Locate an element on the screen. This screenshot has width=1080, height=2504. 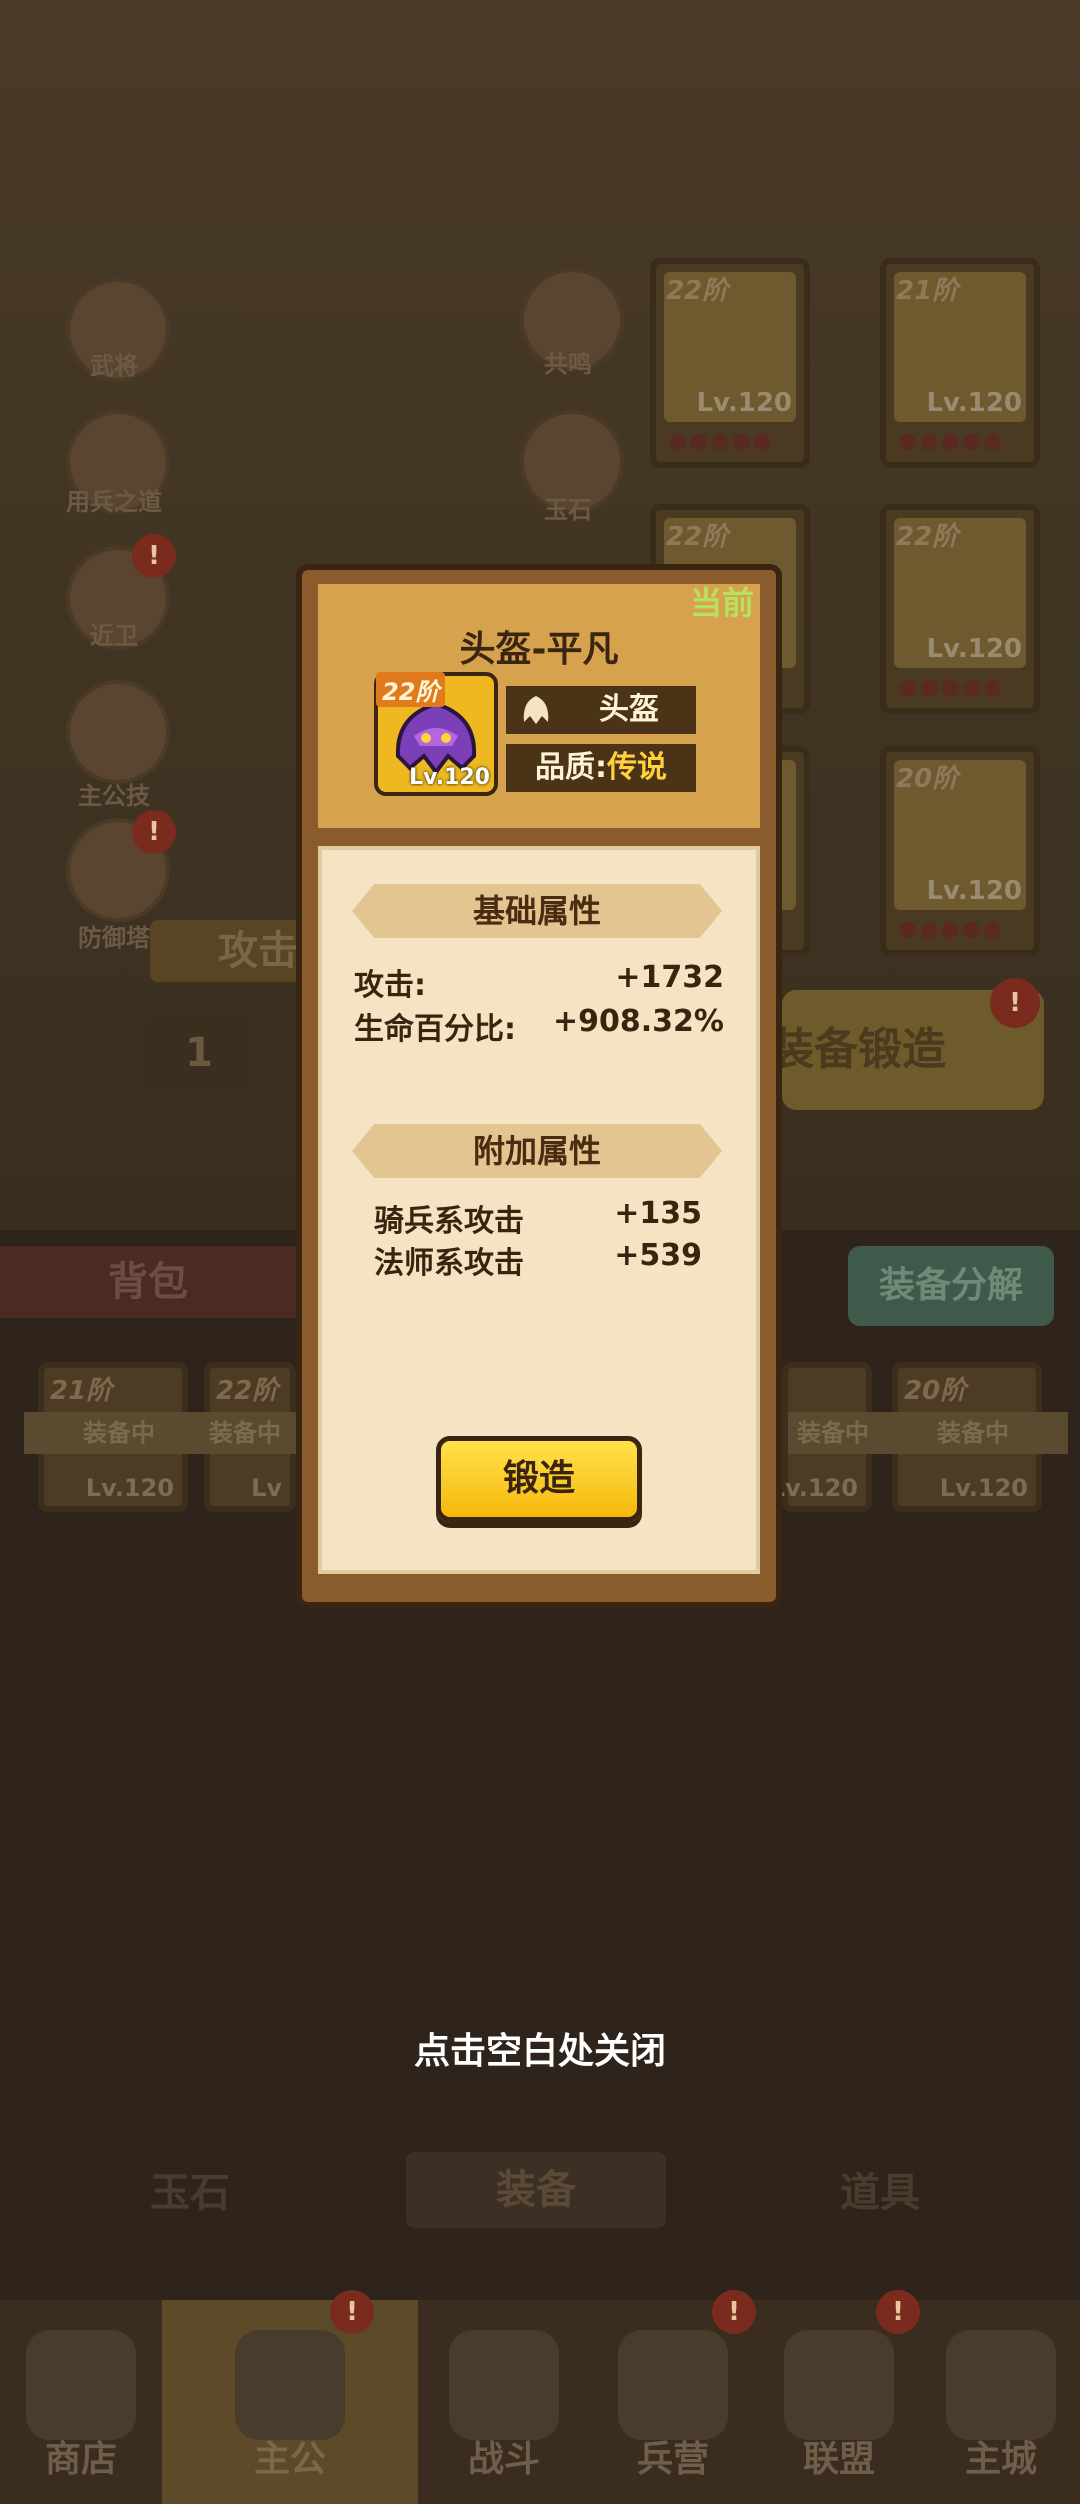
menu-jade-label: 玉石 is located at coordinates (568, 510).